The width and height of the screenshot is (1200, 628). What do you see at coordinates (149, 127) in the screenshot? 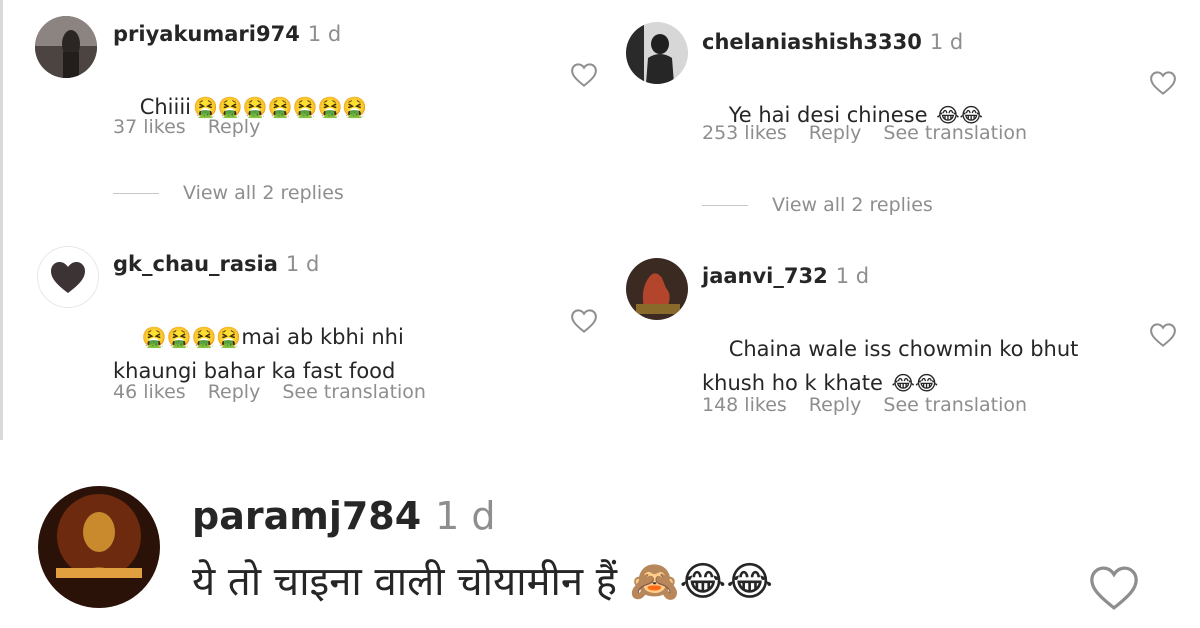
I see `likes-count: 37 likes` at bounding box center [149, 127].